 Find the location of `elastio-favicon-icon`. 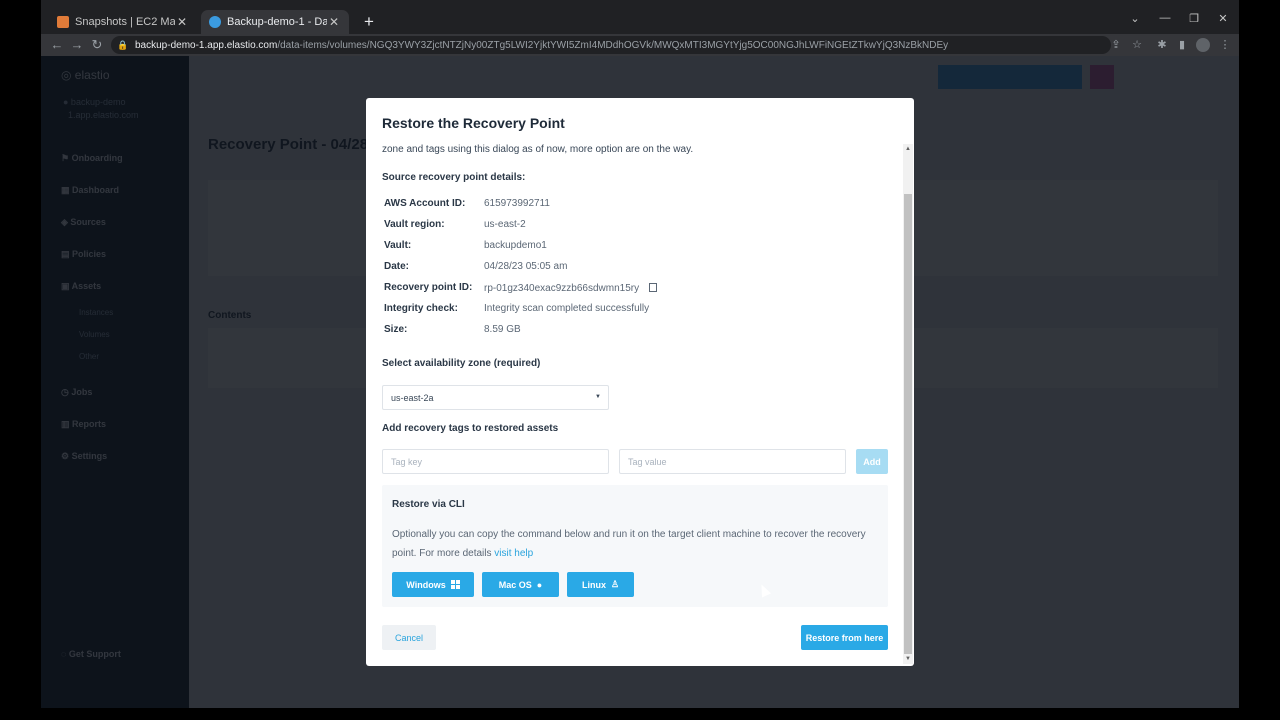

elastio-favicon-icon is located at coordinates (215, 22).